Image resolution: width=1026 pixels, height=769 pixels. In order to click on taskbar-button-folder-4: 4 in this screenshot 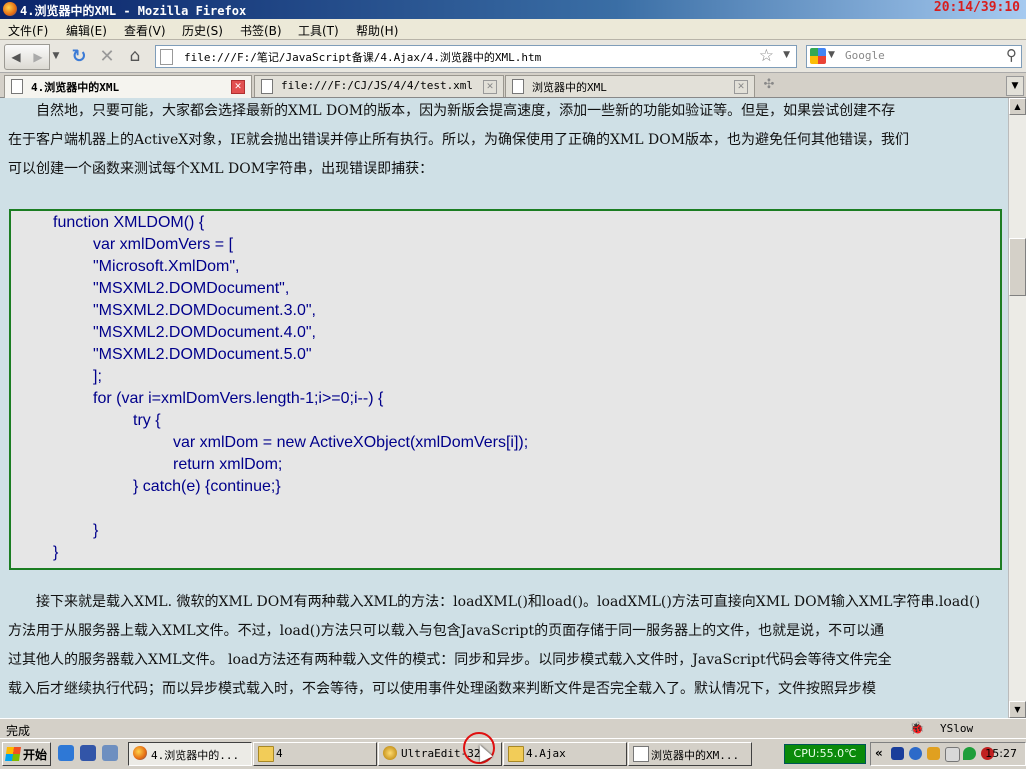, I will do `click(315, 754)`.